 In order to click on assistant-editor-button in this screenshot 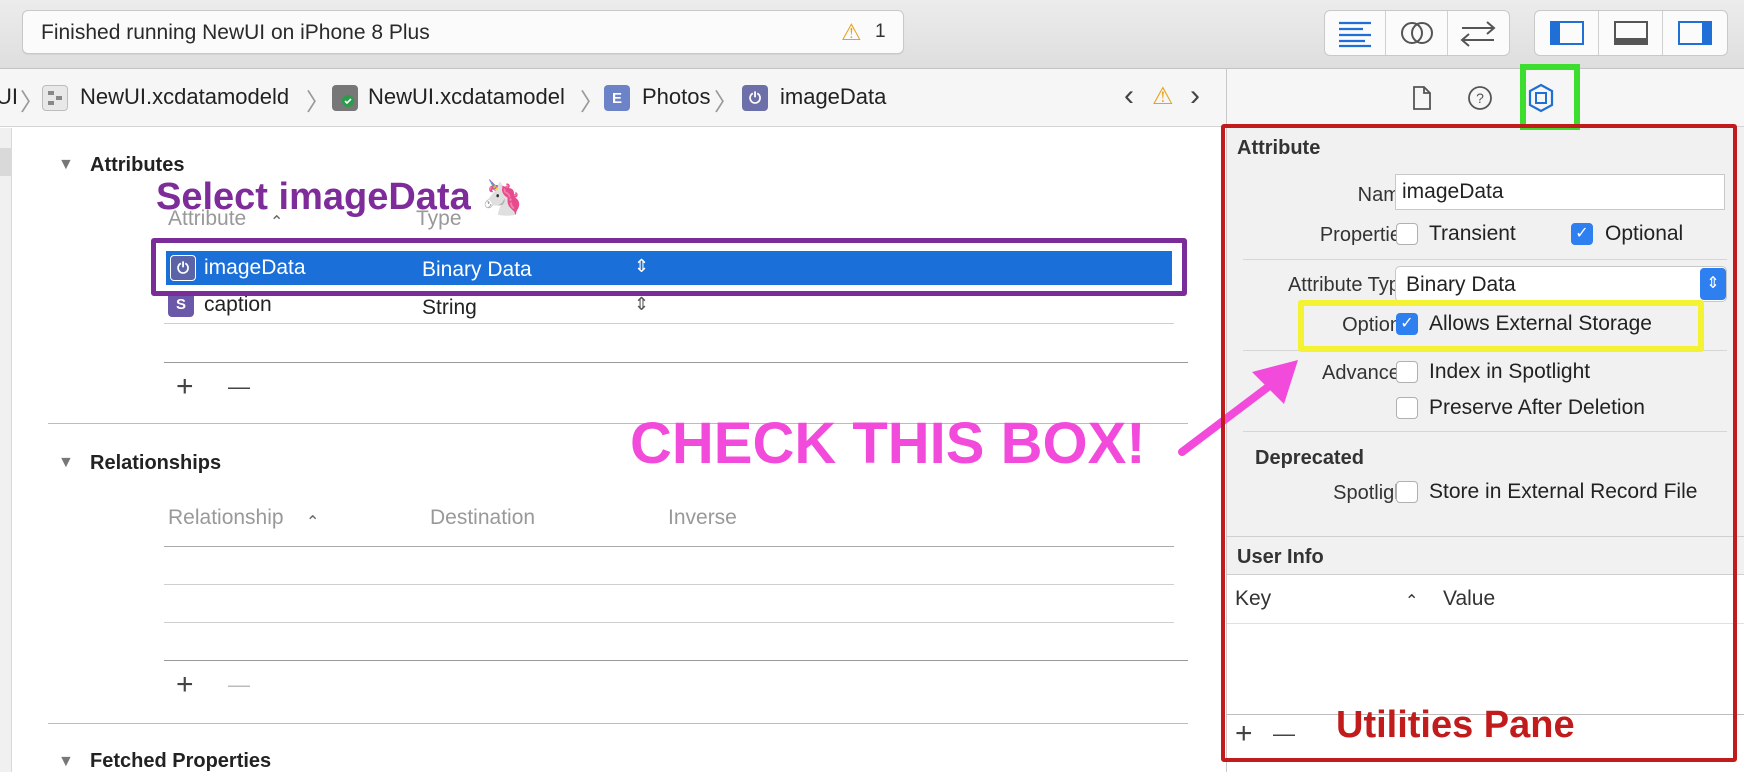, I will do `click(1417, 33)`.